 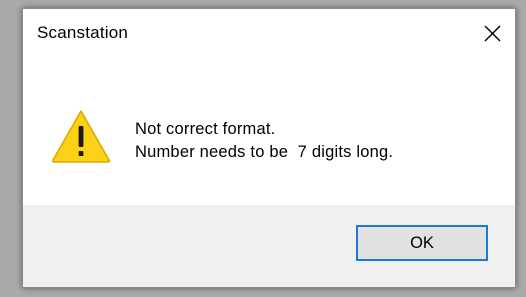 What do you see at coordinates (422, 243) in the screenshot?
I see `ok-button: OK` at bounding box center [422, 243].